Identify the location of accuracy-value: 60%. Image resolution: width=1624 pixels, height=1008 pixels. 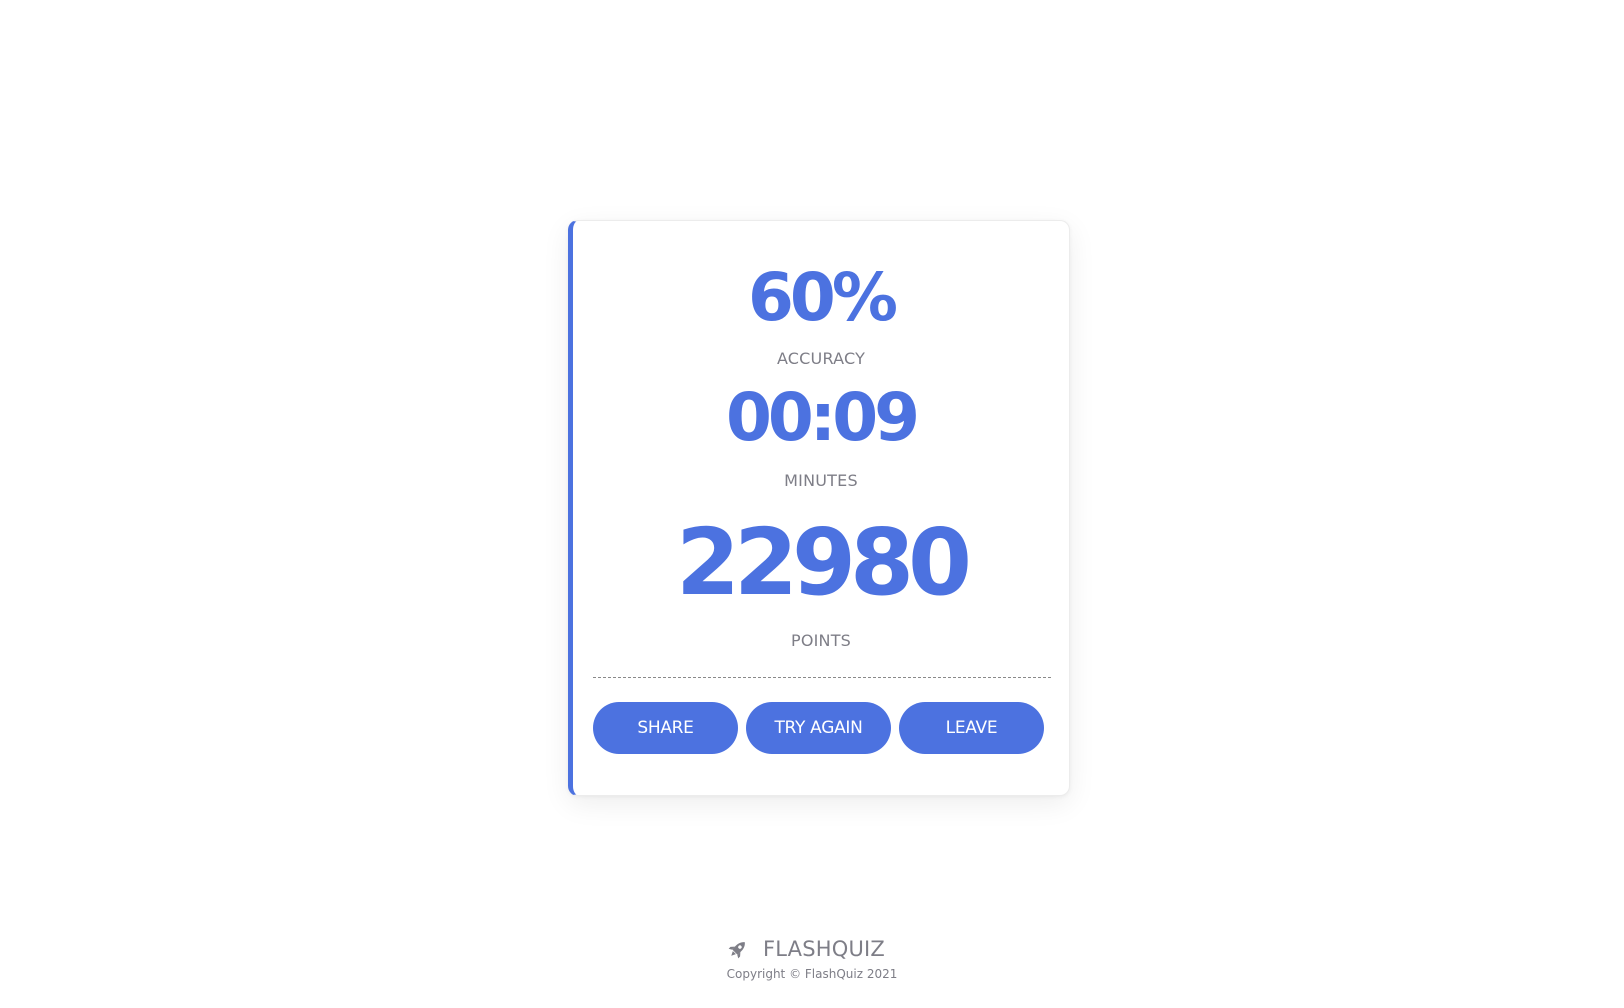
(823, 297).